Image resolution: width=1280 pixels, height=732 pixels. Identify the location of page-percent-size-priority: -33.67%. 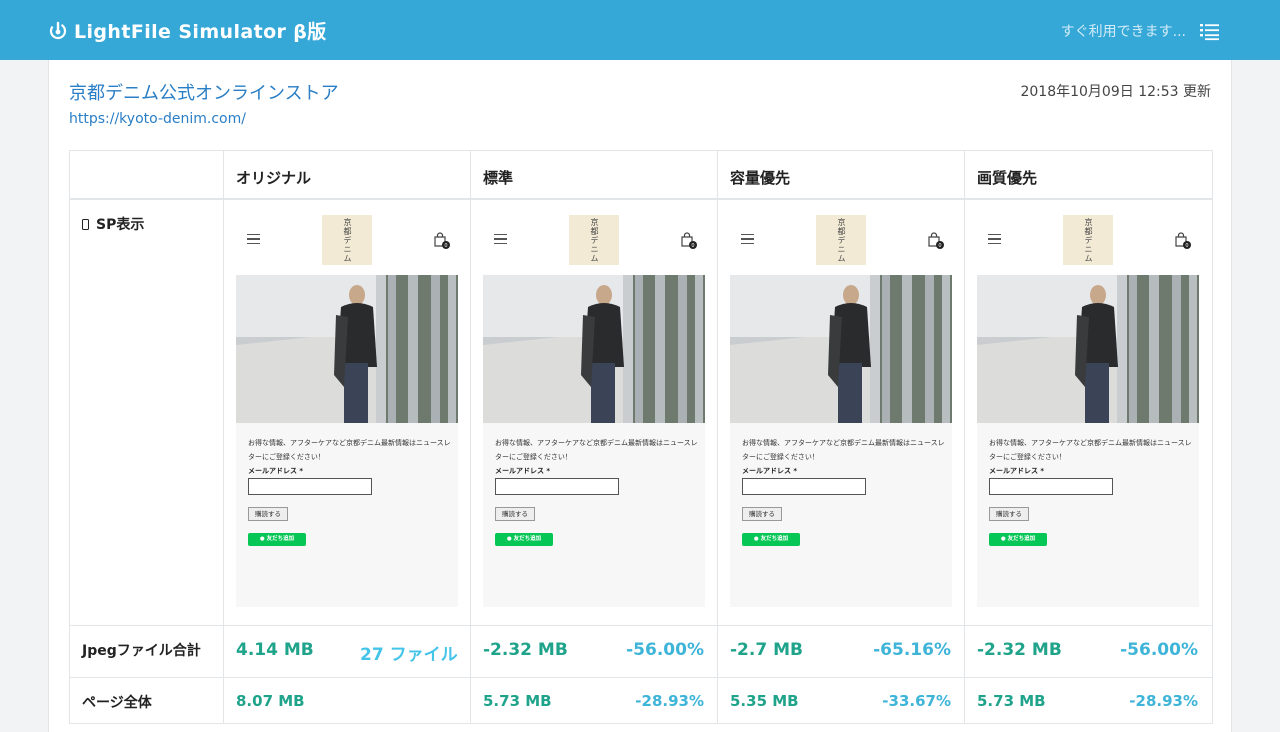
(916, 701).